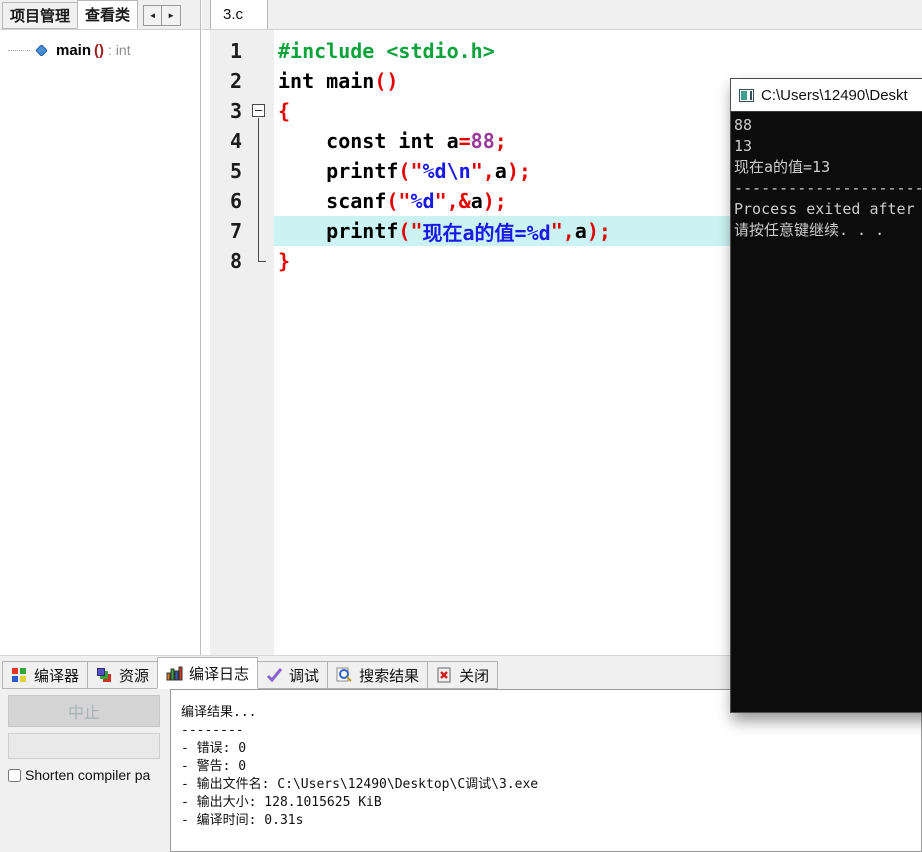 This screenshot has height=852, width=922. What do you see at coordinates (834, 95) in the screenshot?
I see `console-title-text: C:\Users\12490\Deskt` at bounding box center [834, 95].